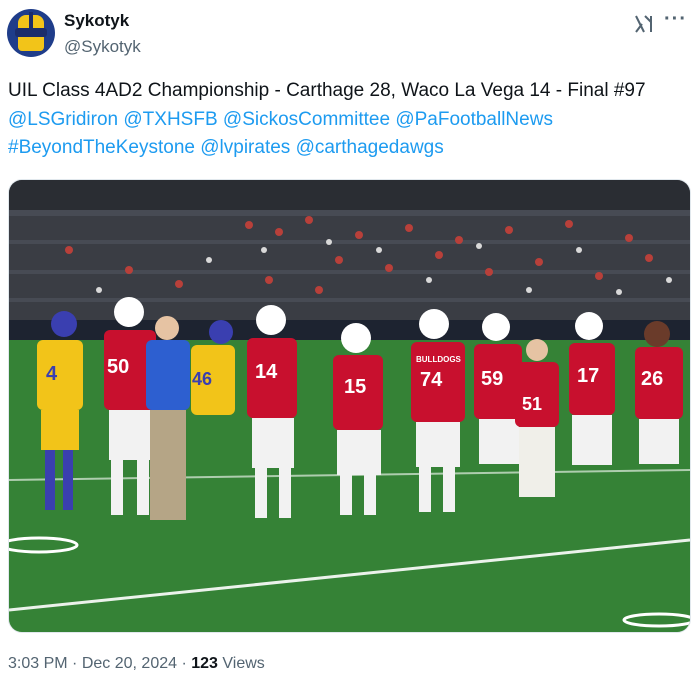  Describe the element at coordinates (101, 147) in the screenshot. I see `hashtag-beyondthekeystone: #BeyondTheKeystone` at that location.